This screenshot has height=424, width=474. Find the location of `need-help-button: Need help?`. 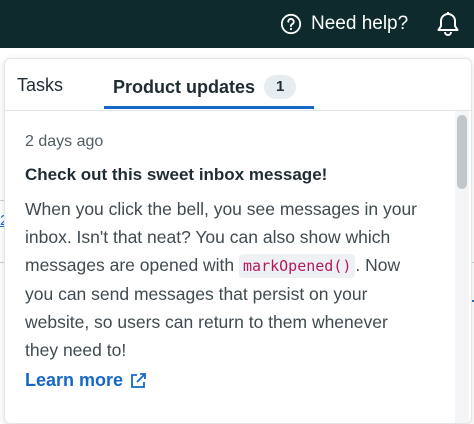

need-help-button: Need help? is located at coordinates (344, 24).